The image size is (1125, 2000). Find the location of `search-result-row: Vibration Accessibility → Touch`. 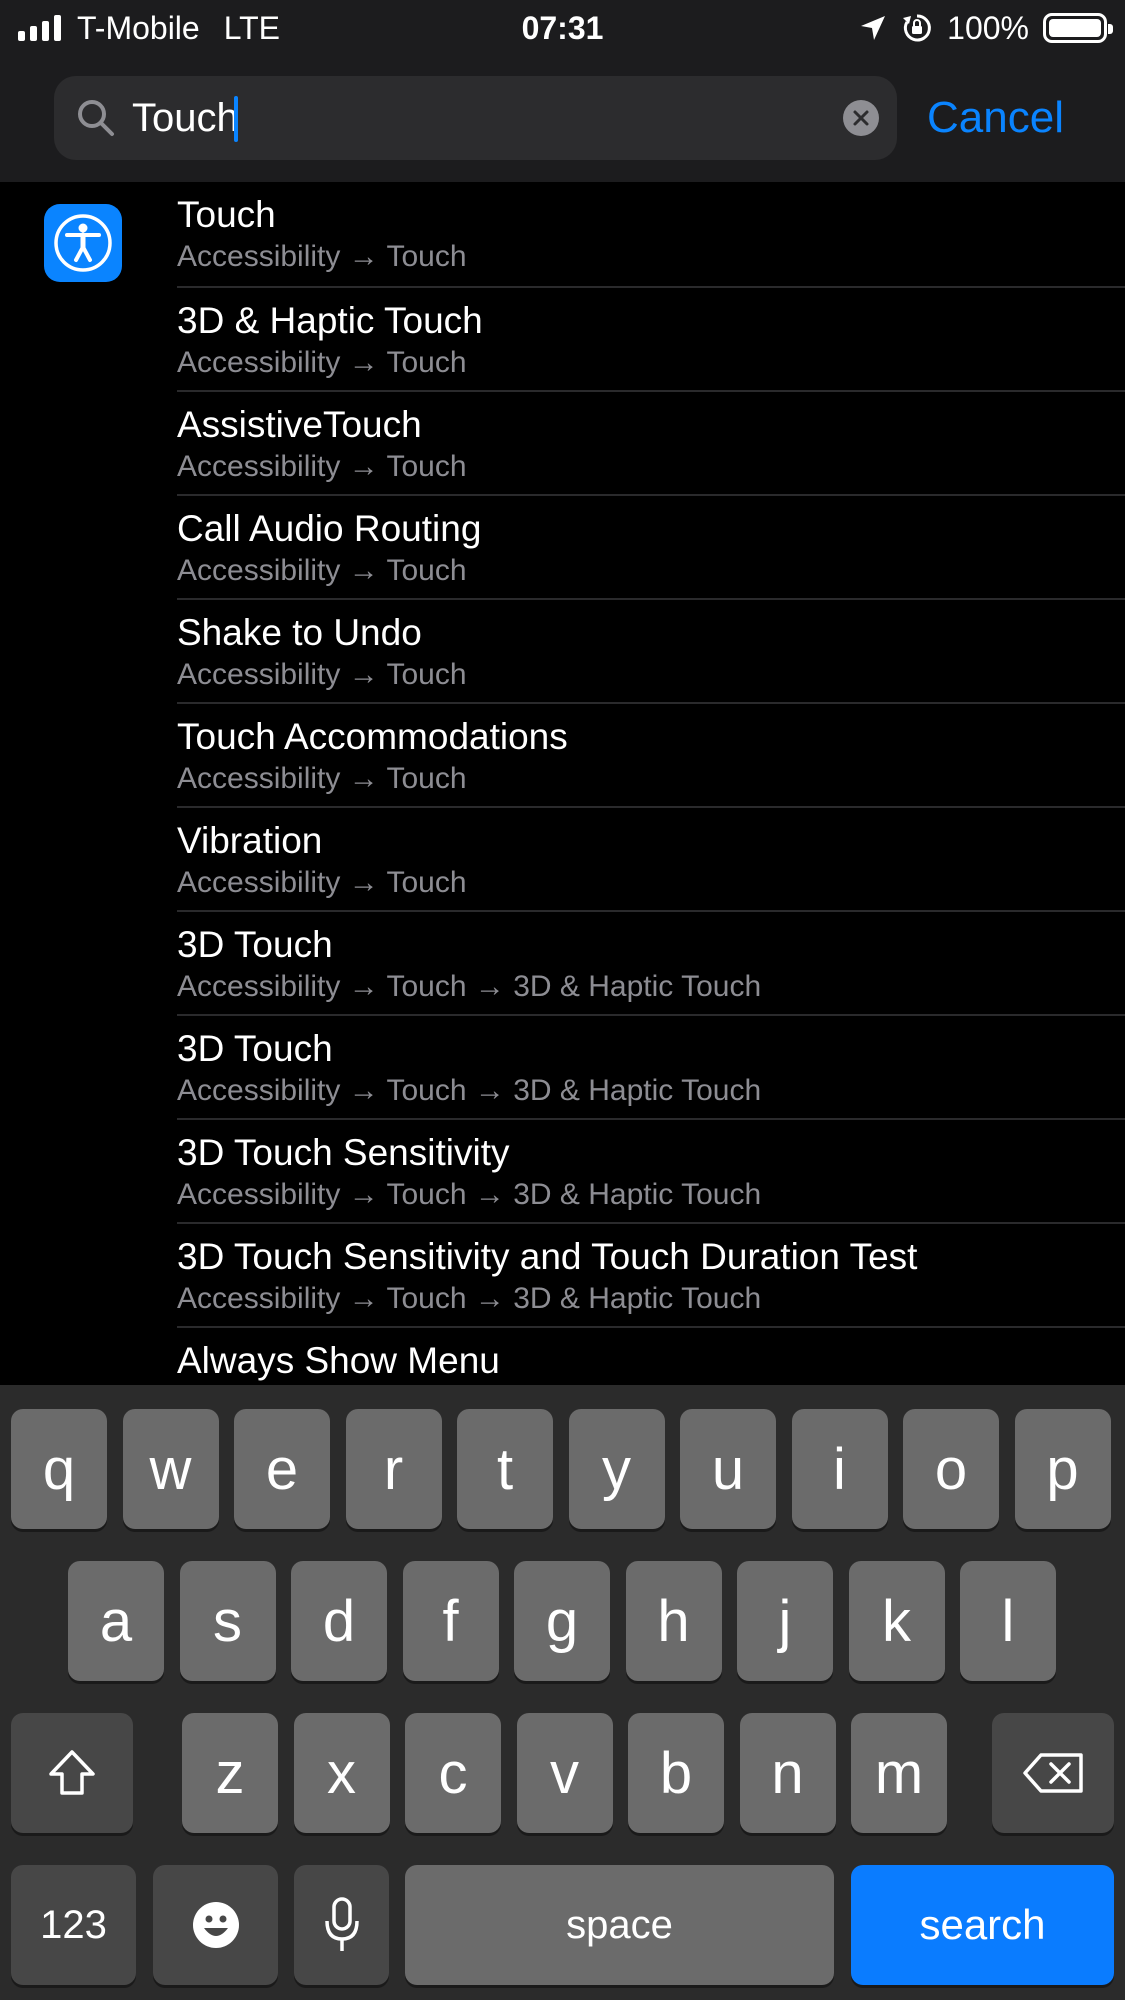

search-result-row: Vibration Accessibility → Touch is located at coordinates (651, 858).